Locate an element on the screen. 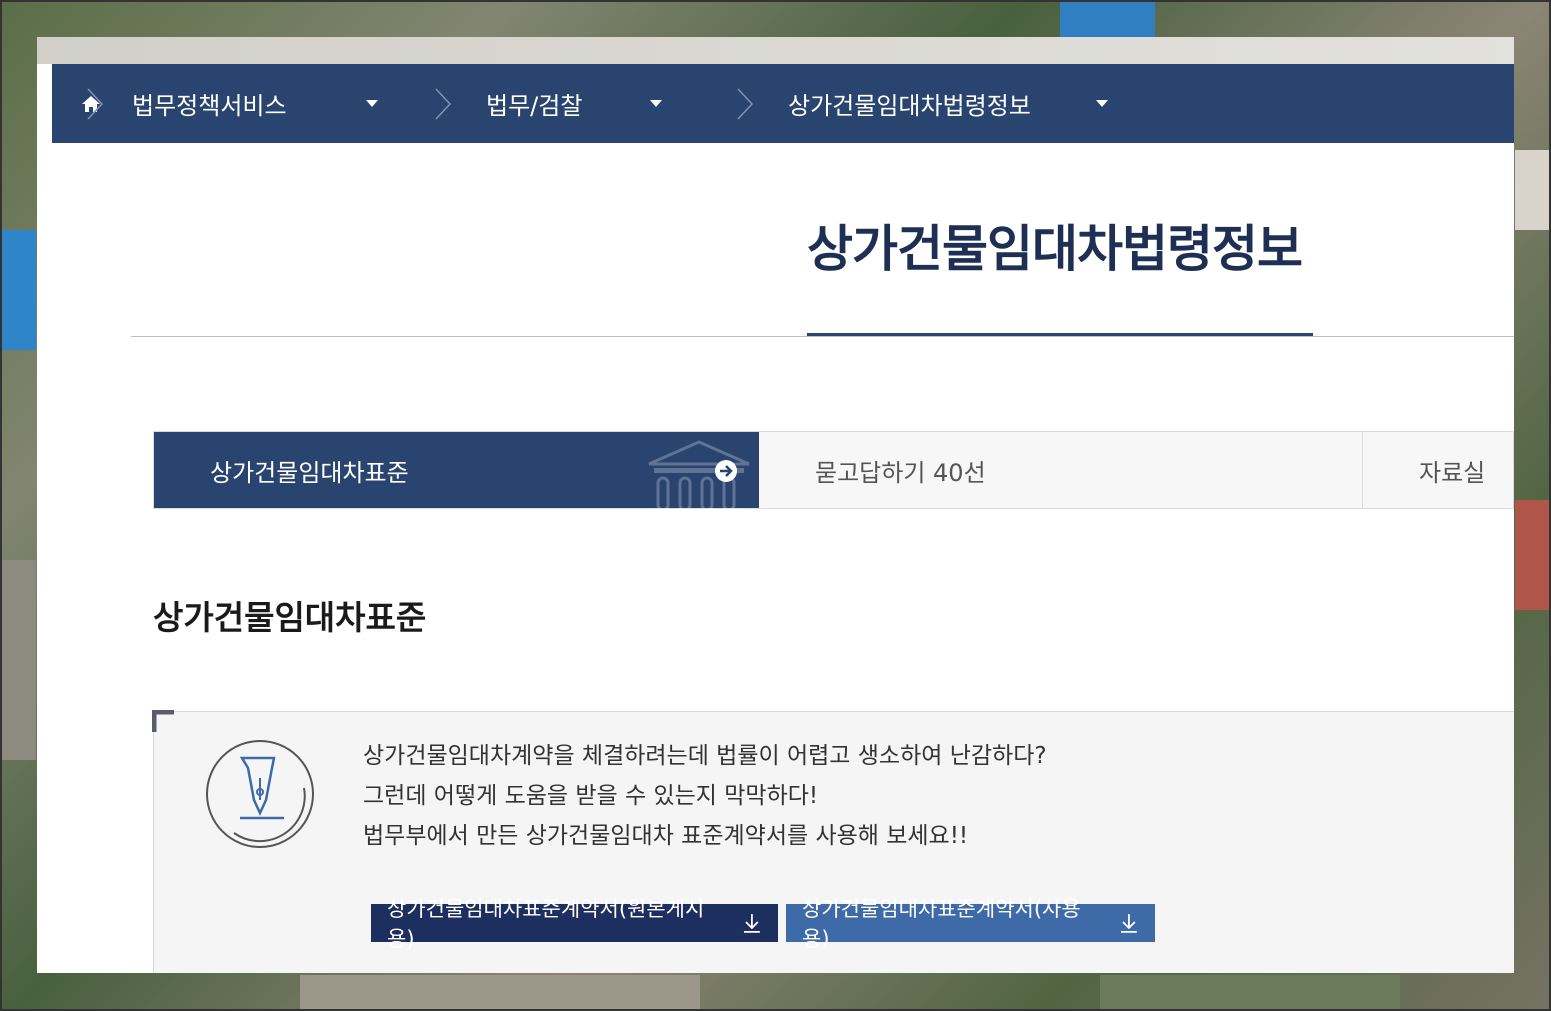 The width and height of the screenshot is (1551, 1011). download-buttons: 상가건물임대차표준계약서(원본게시용) 상가건물임대차표준계약서(사용용) is located at coordinates (763, 924).